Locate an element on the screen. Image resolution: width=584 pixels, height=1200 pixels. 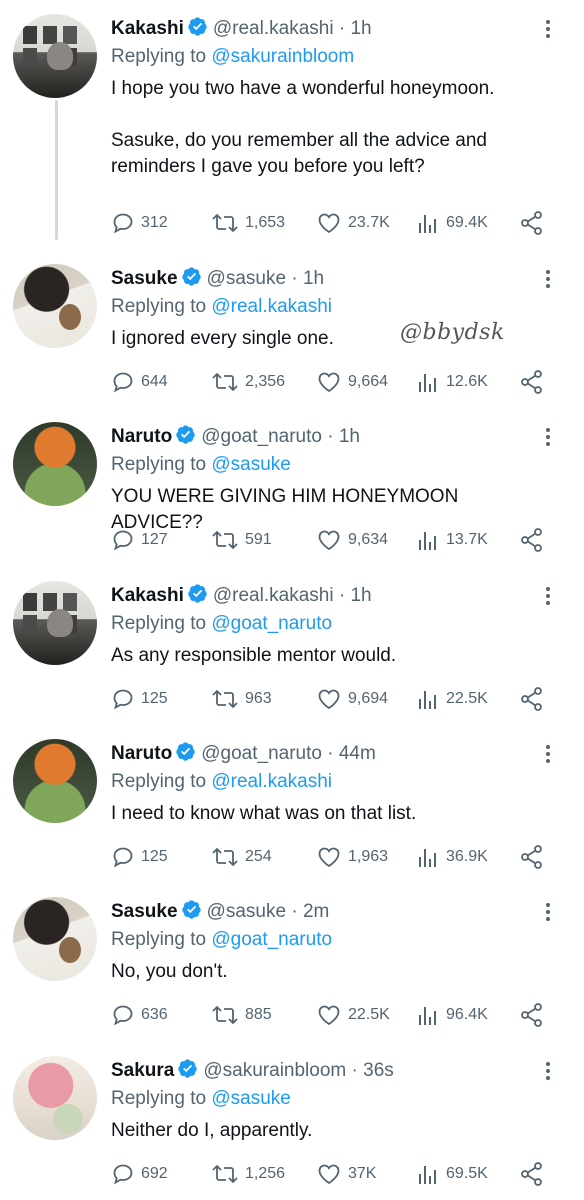
replying-label: Replying to is located at coordinates (159, 1098).